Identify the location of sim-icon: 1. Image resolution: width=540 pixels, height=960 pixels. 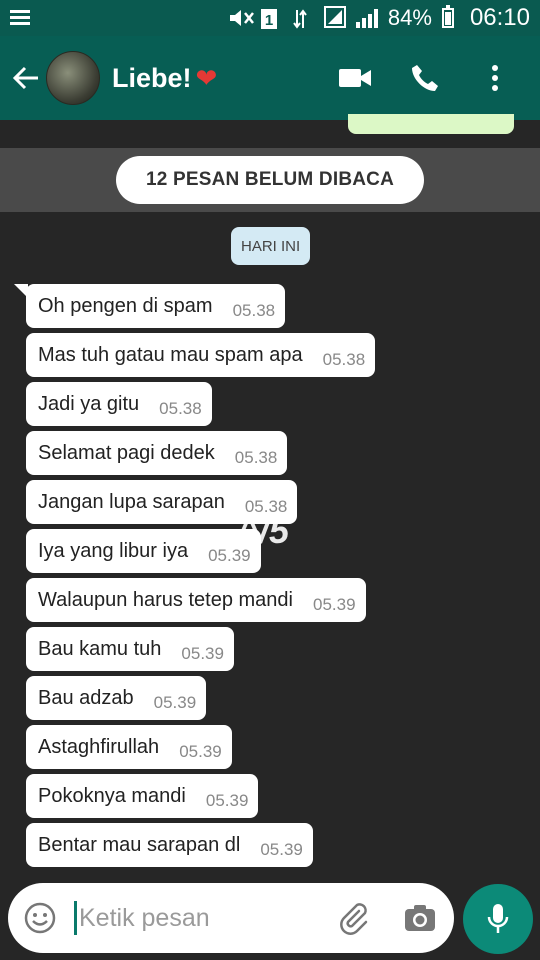
(271, 18).